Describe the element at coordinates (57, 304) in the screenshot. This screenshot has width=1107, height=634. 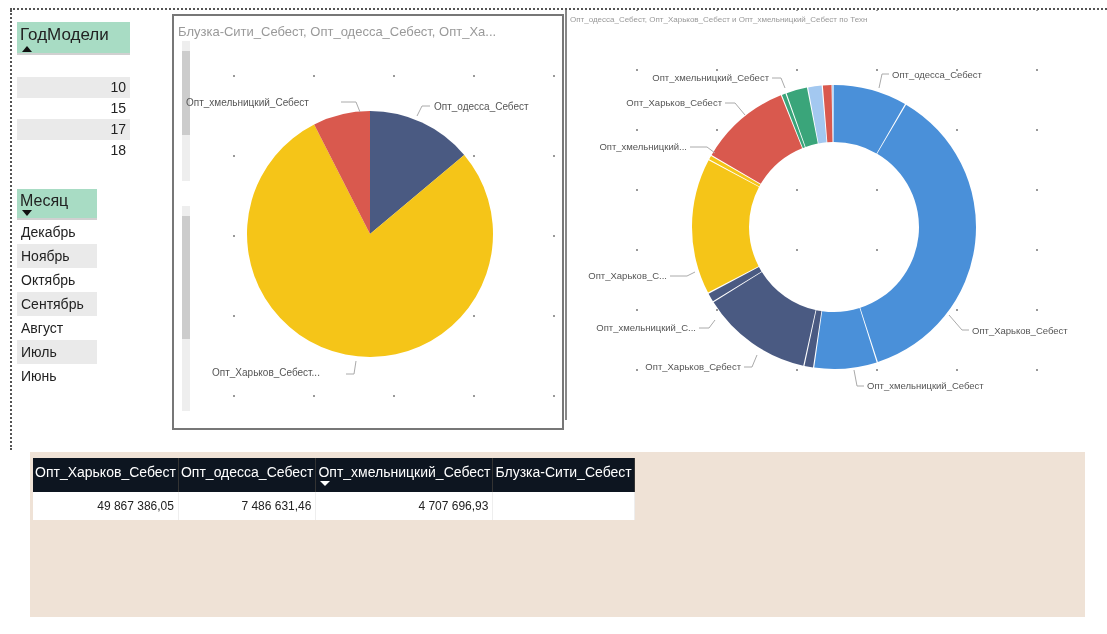
I see `slicer-item: Сентябрь` at that location.